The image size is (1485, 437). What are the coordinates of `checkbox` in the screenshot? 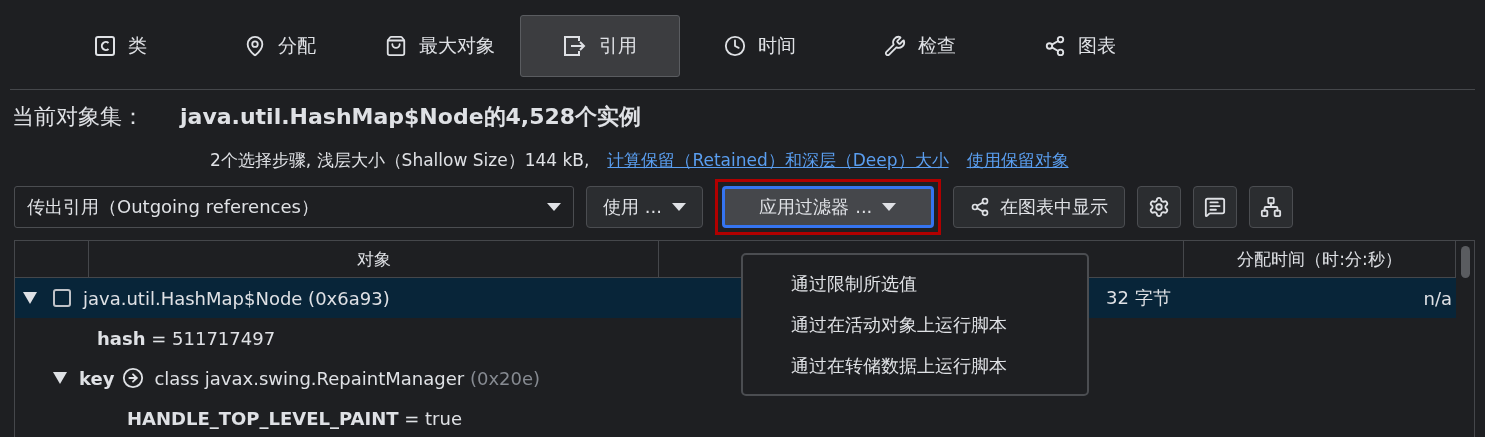 It's located at (62, 298).